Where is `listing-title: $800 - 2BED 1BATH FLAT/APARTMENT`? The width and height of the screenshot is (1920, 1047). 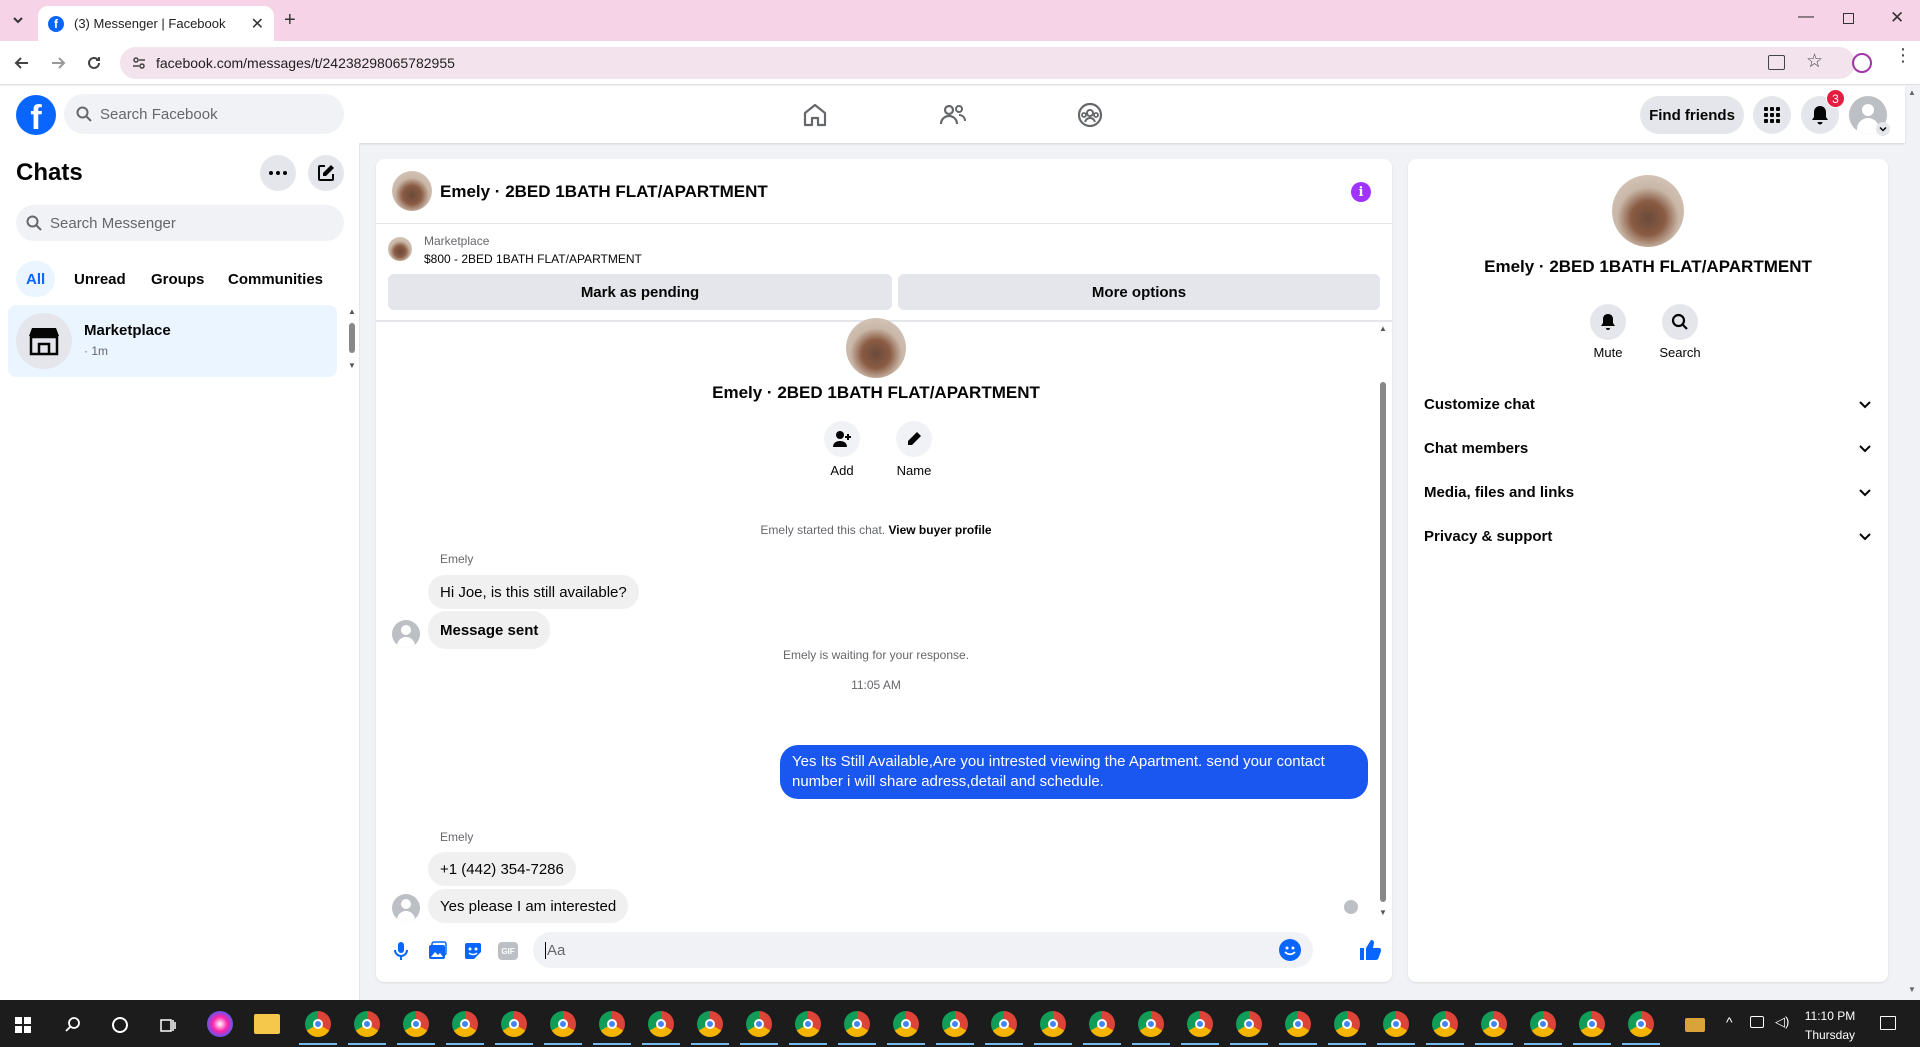
listing-title: $800 - 2BED 1BATH FLAT/APARTMENT is located at coordinates (533, 259).